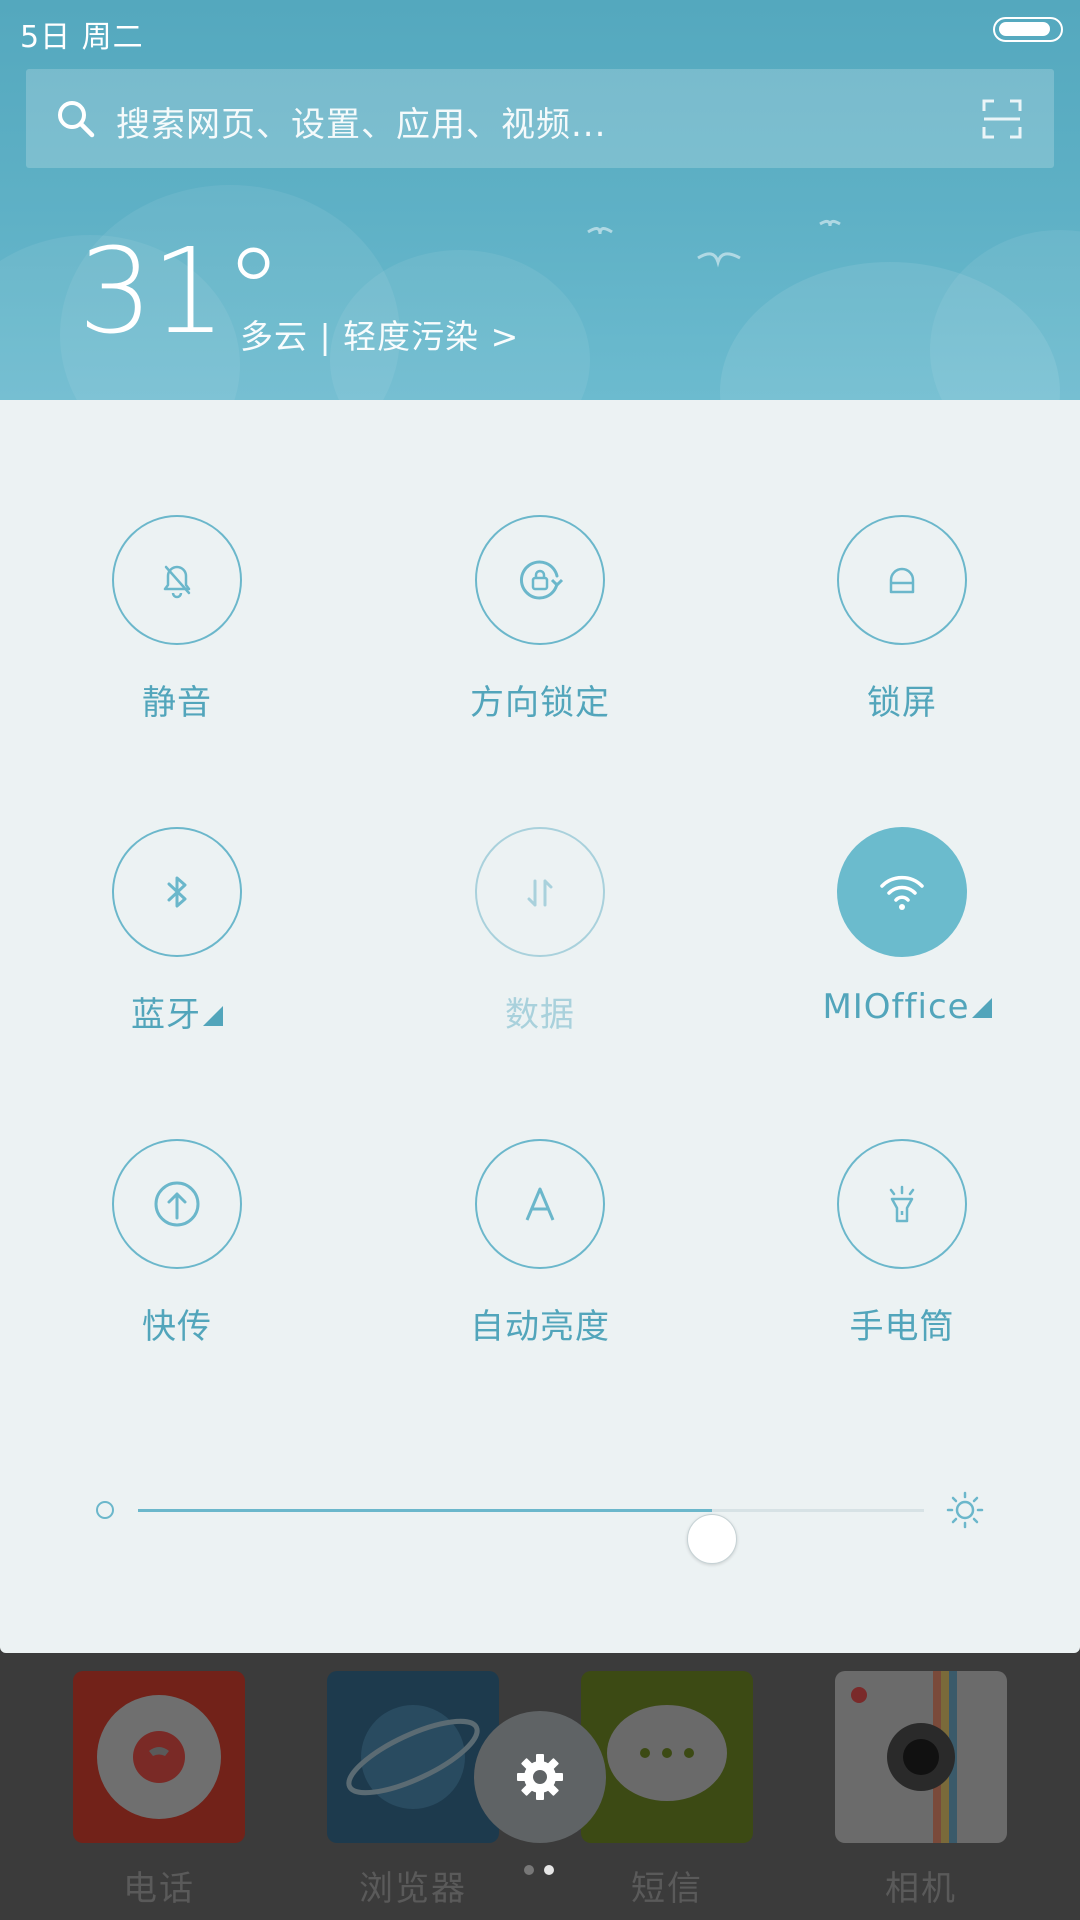 This screenshot has width=1080, height=1920. I want to click on toggle-quick-transfer-button, so click(177, 1204).